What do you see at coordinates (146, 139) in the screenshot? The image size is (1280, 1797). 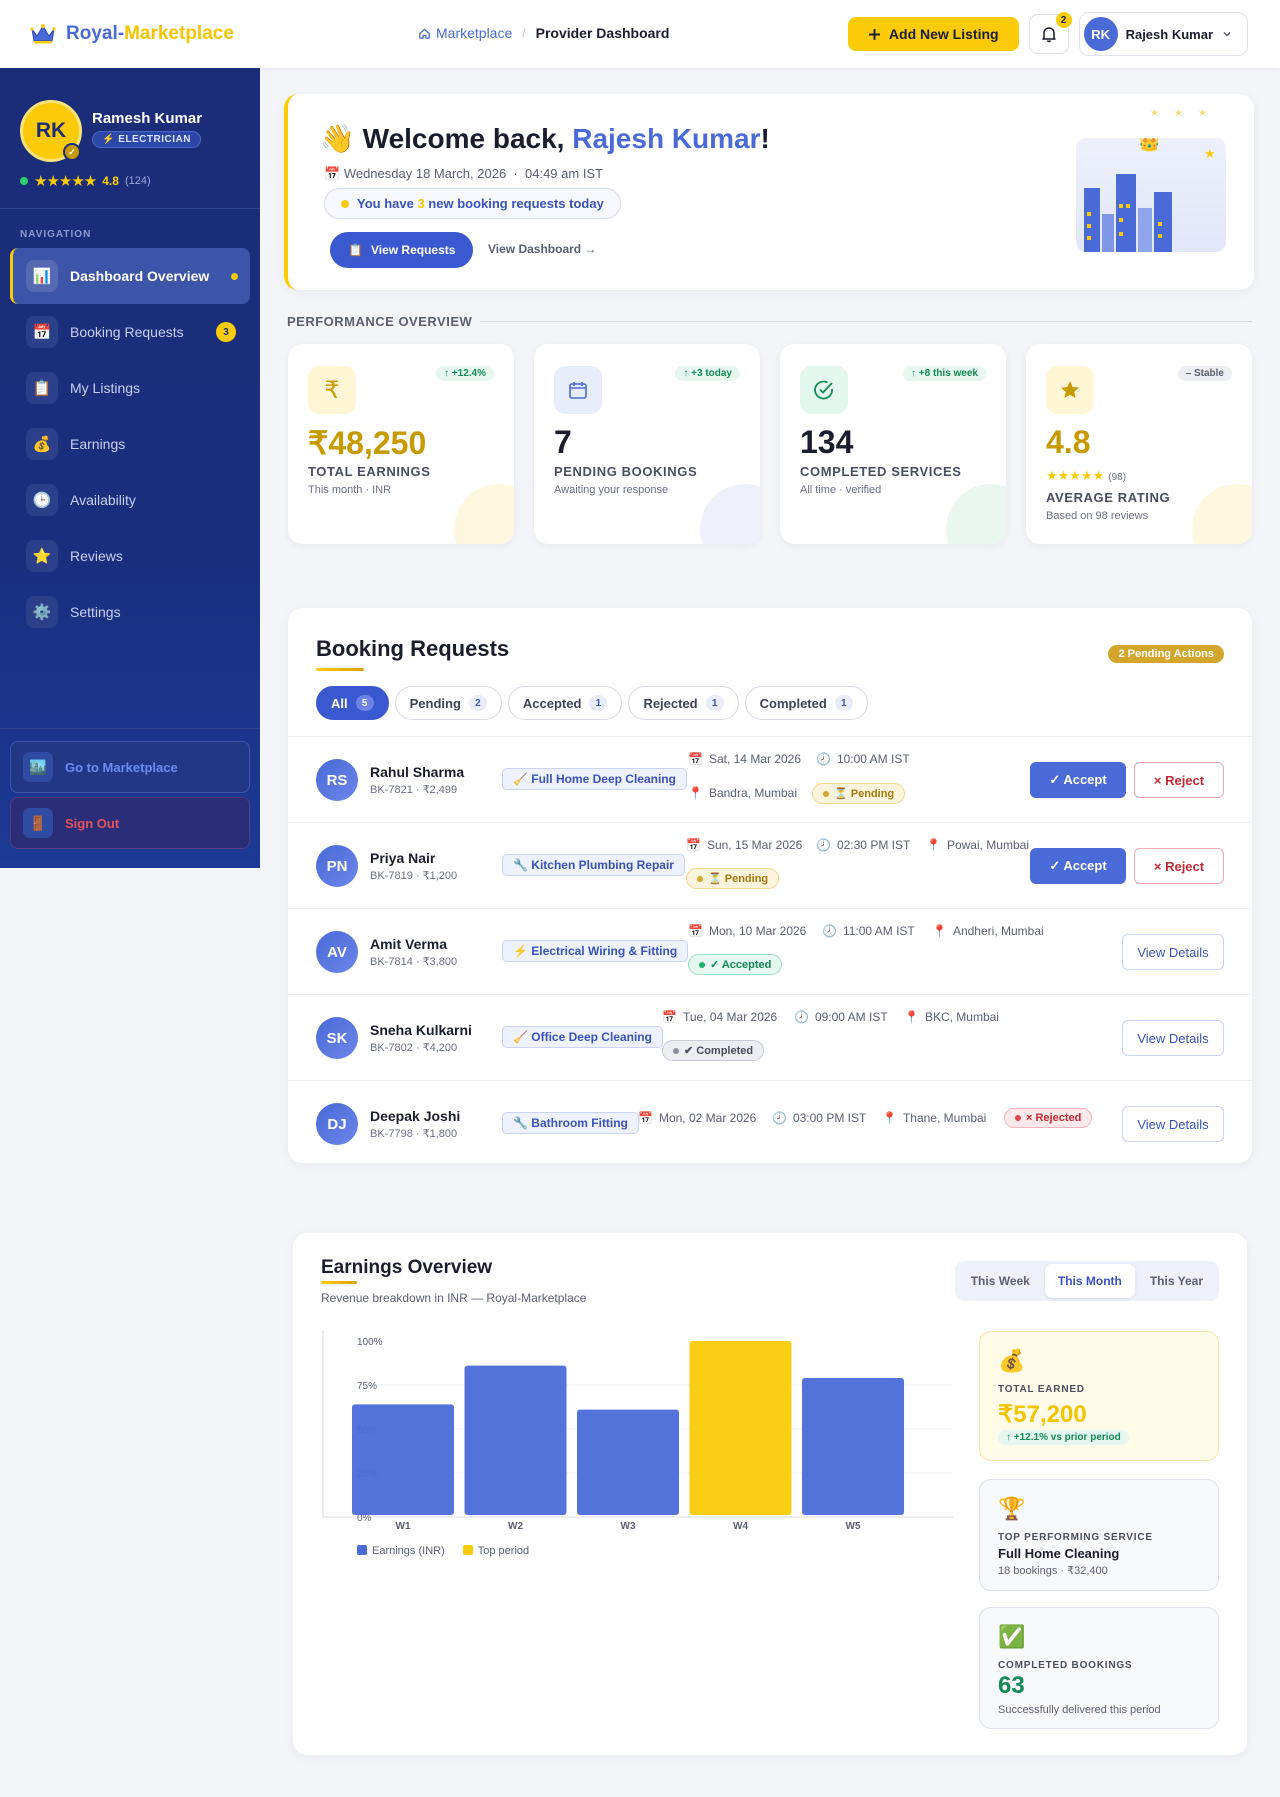 I see `provider-role-badge: ⚡ ELECTRICIAN` at bounding box center [146, 139].